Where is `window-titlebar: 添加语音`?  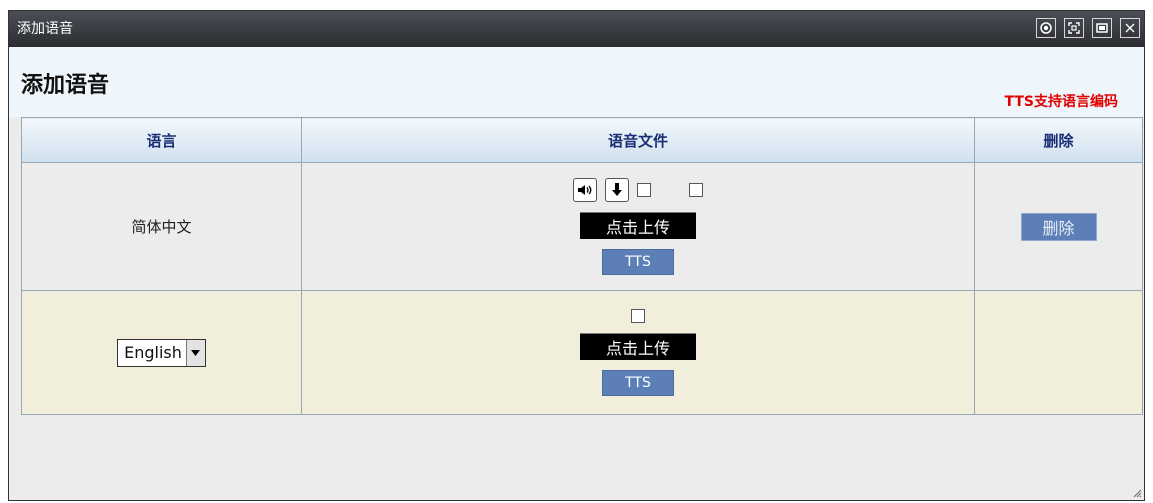
window-titlebar: 添加语音 is located at coordinates (576, 29).